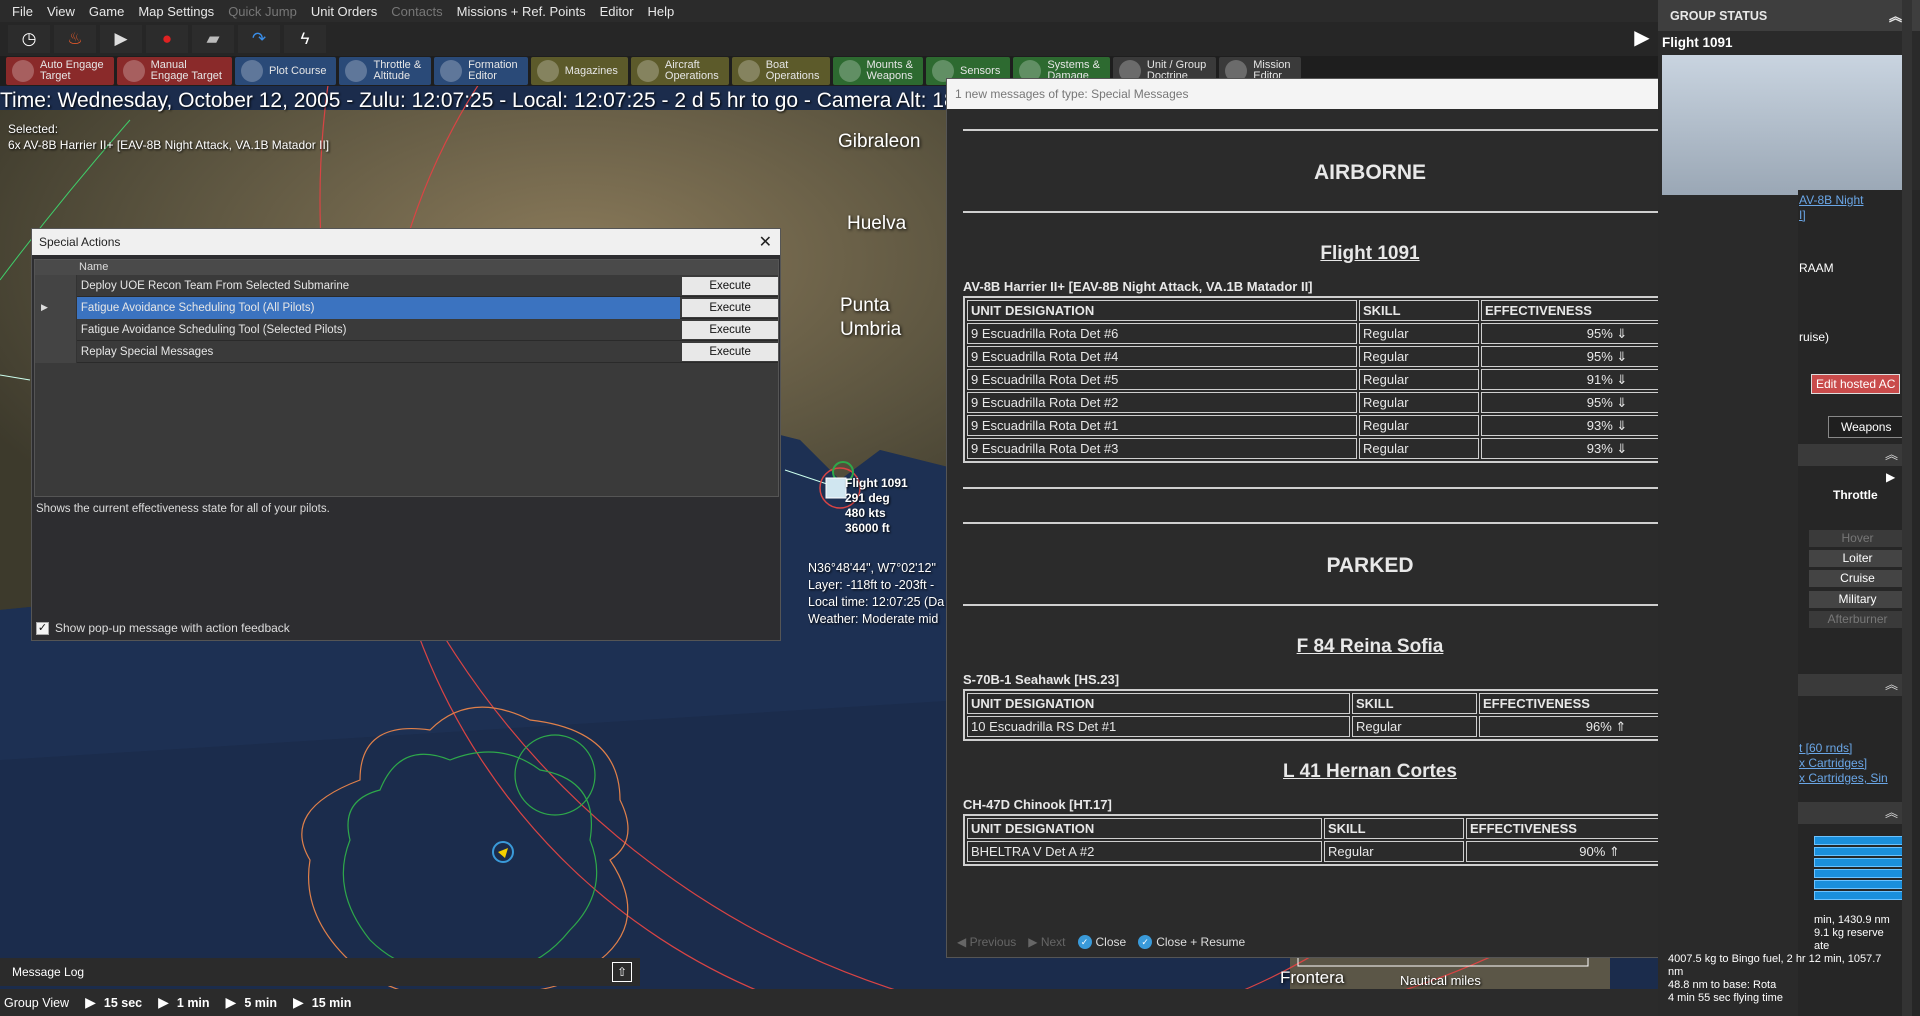  What do you see at coordinates (679, 71) in the screenshot?
I see `aircraft-operations-button: Aircraft Operations` at bounding box center [679, 71].